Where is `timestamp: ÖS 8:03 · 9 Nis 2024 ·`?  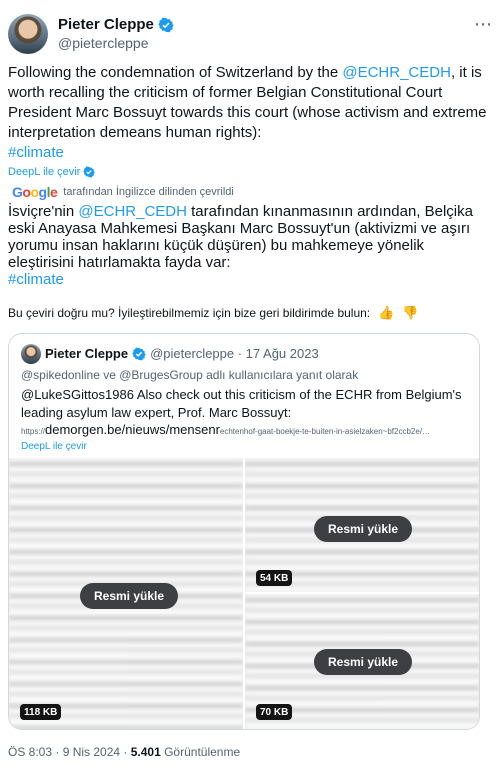 timestamp: ÖS 8:03 · 9 Nis 2024 · is located at coordinates (69, 752).